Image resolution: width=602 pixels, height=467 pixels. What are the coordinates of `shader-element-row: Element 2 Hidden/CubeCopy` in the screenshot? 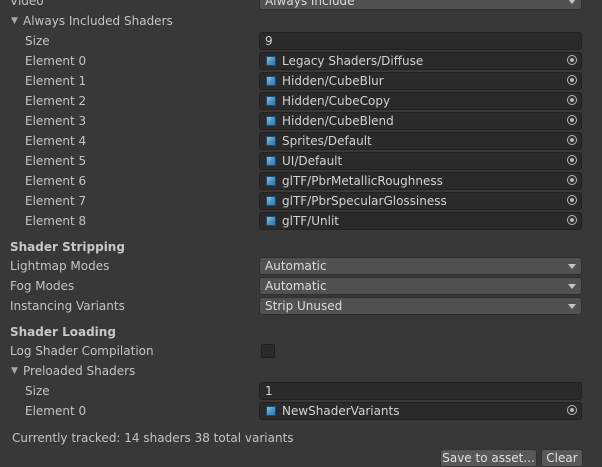 It's located at (301, 101).